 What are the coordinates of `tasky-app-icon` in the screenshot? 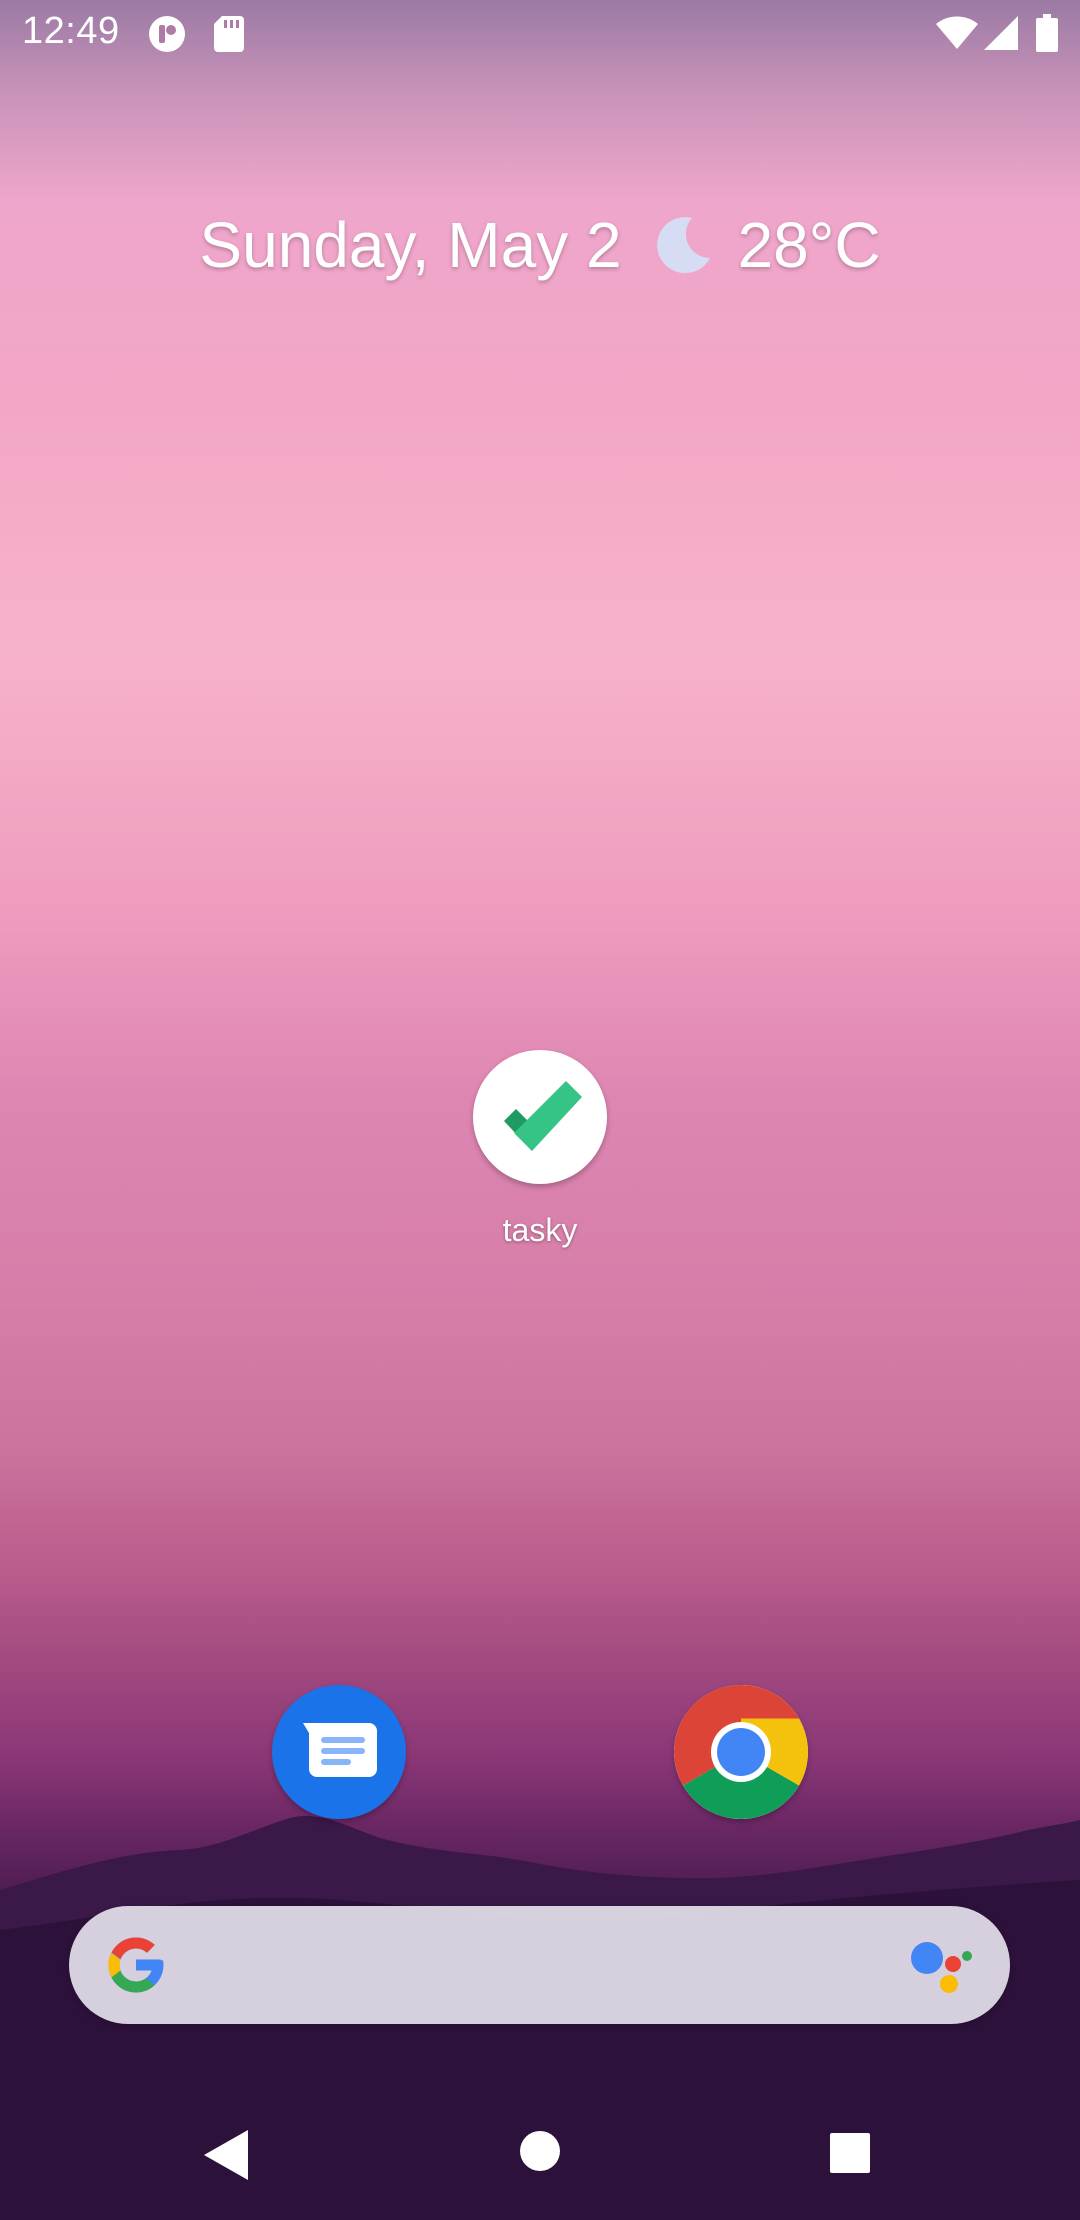 It's located at (540, 1117).